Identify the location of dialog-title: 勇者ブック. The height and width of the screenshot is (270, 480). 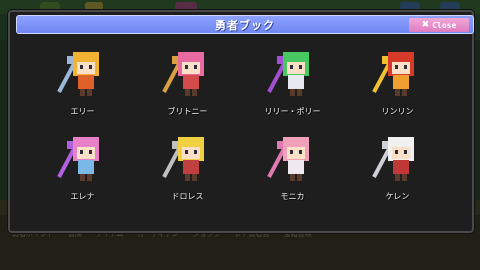
(245, 25).